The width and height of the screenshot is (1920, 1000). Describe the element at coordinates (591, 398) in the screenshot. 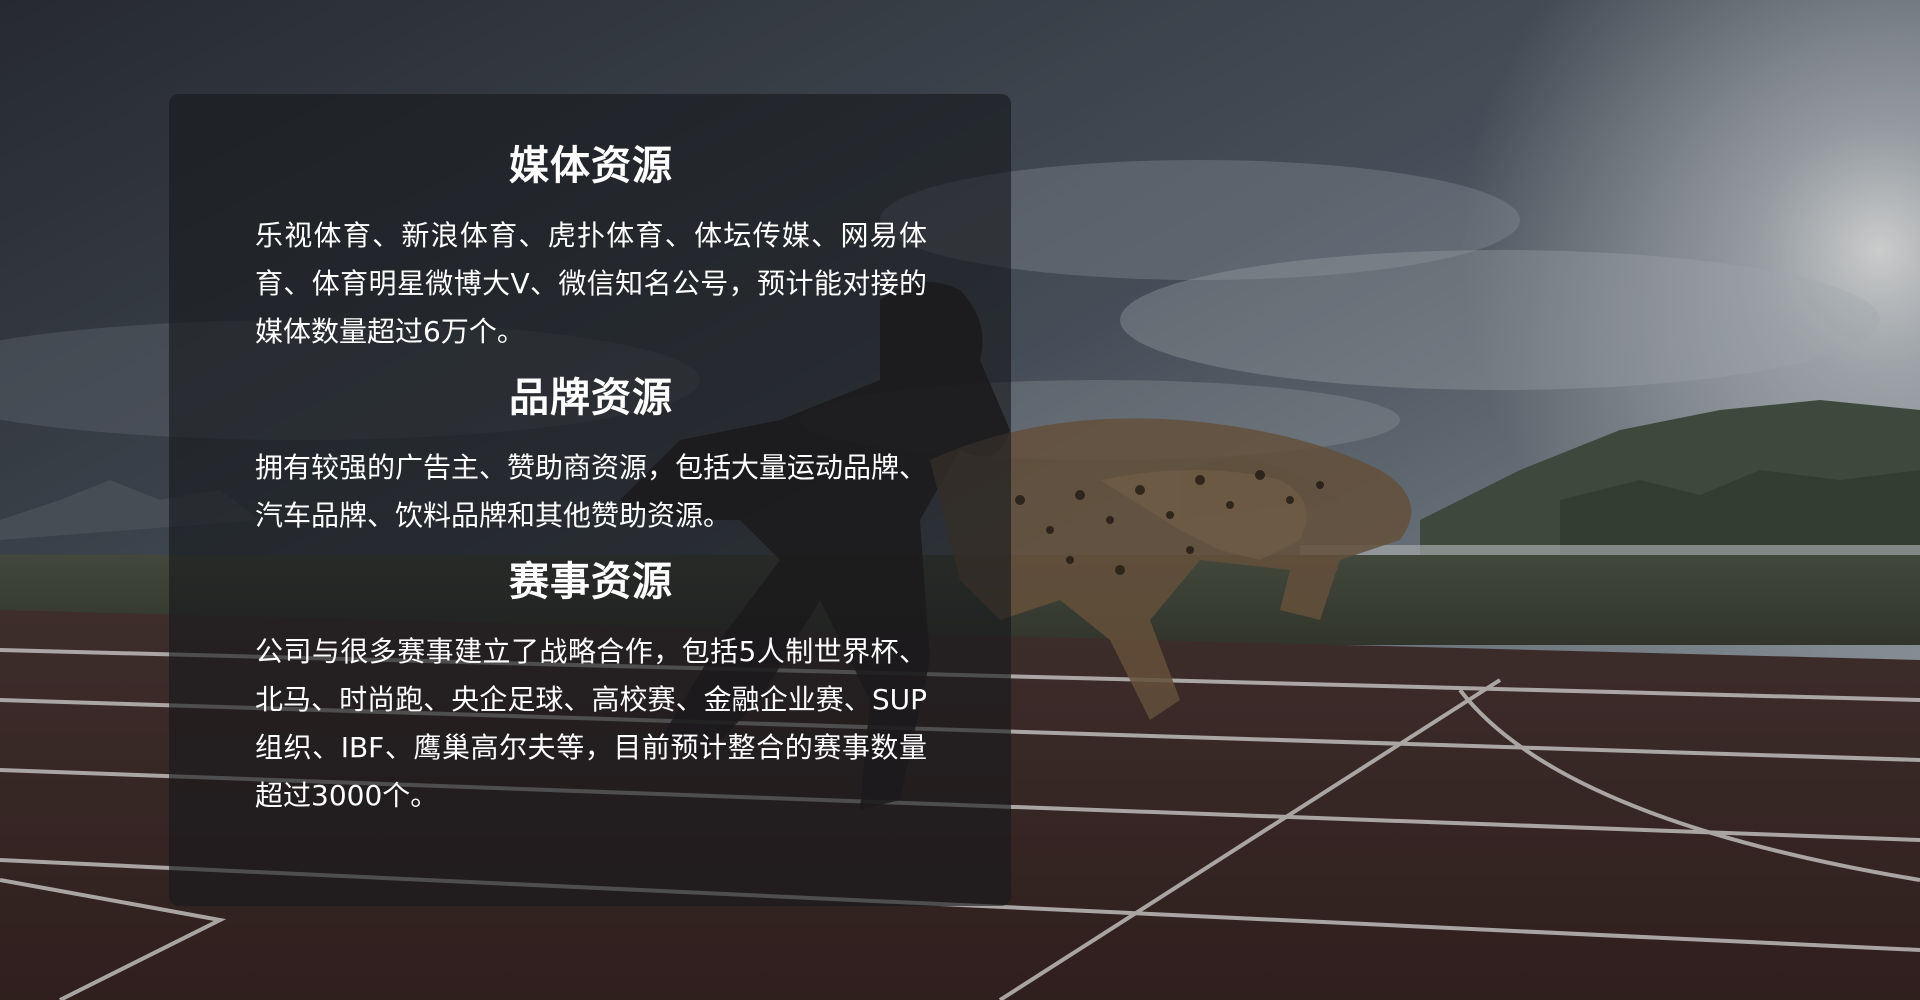

I see `section-title-brand: 品牌资源` at that location.